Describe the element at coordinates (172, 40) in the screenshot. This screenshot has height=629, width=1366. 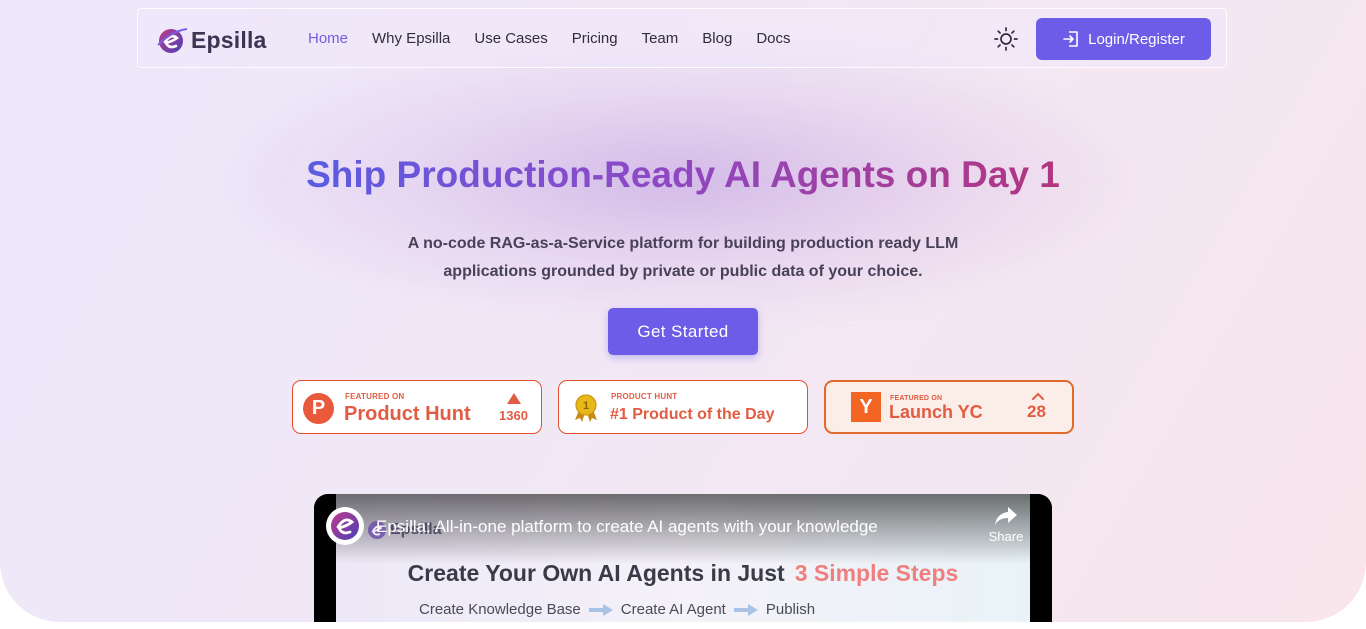
I see `epsilla-logo-icon` at that location.